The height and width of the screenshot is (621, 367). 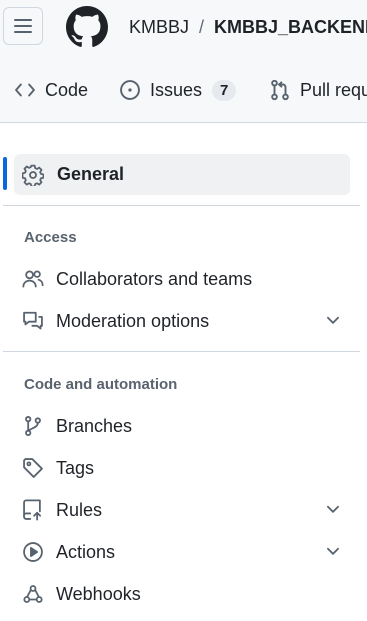 I want to click on sidebar-item-general: General, so click(x=182, y=174).